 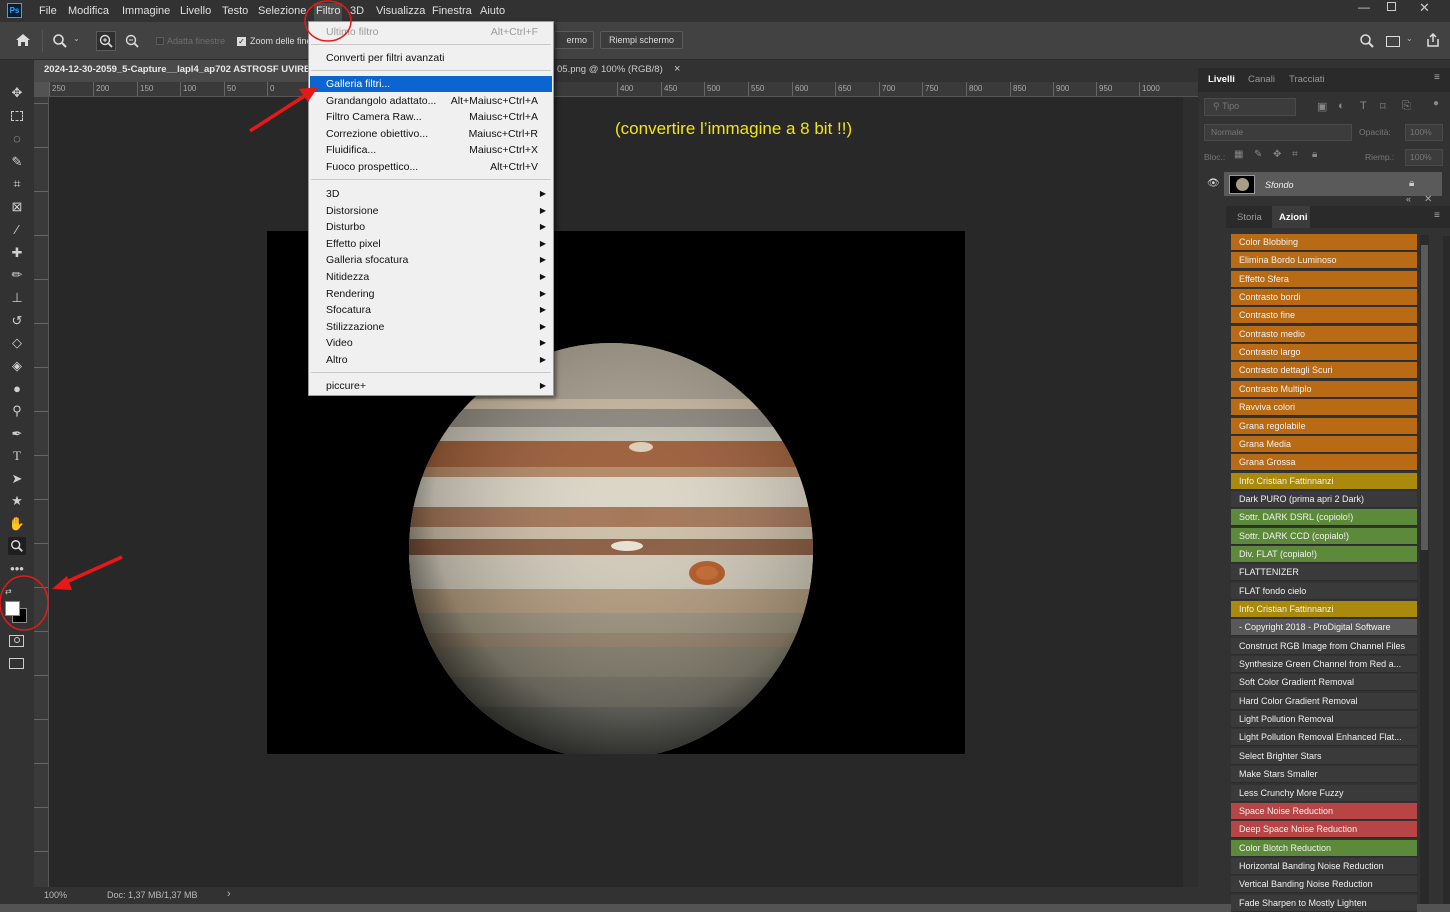 What do you see at coordinates (1364, 7) in the screenshot?
I see `minimize-icon: —` at bounding box center [1364, 7].